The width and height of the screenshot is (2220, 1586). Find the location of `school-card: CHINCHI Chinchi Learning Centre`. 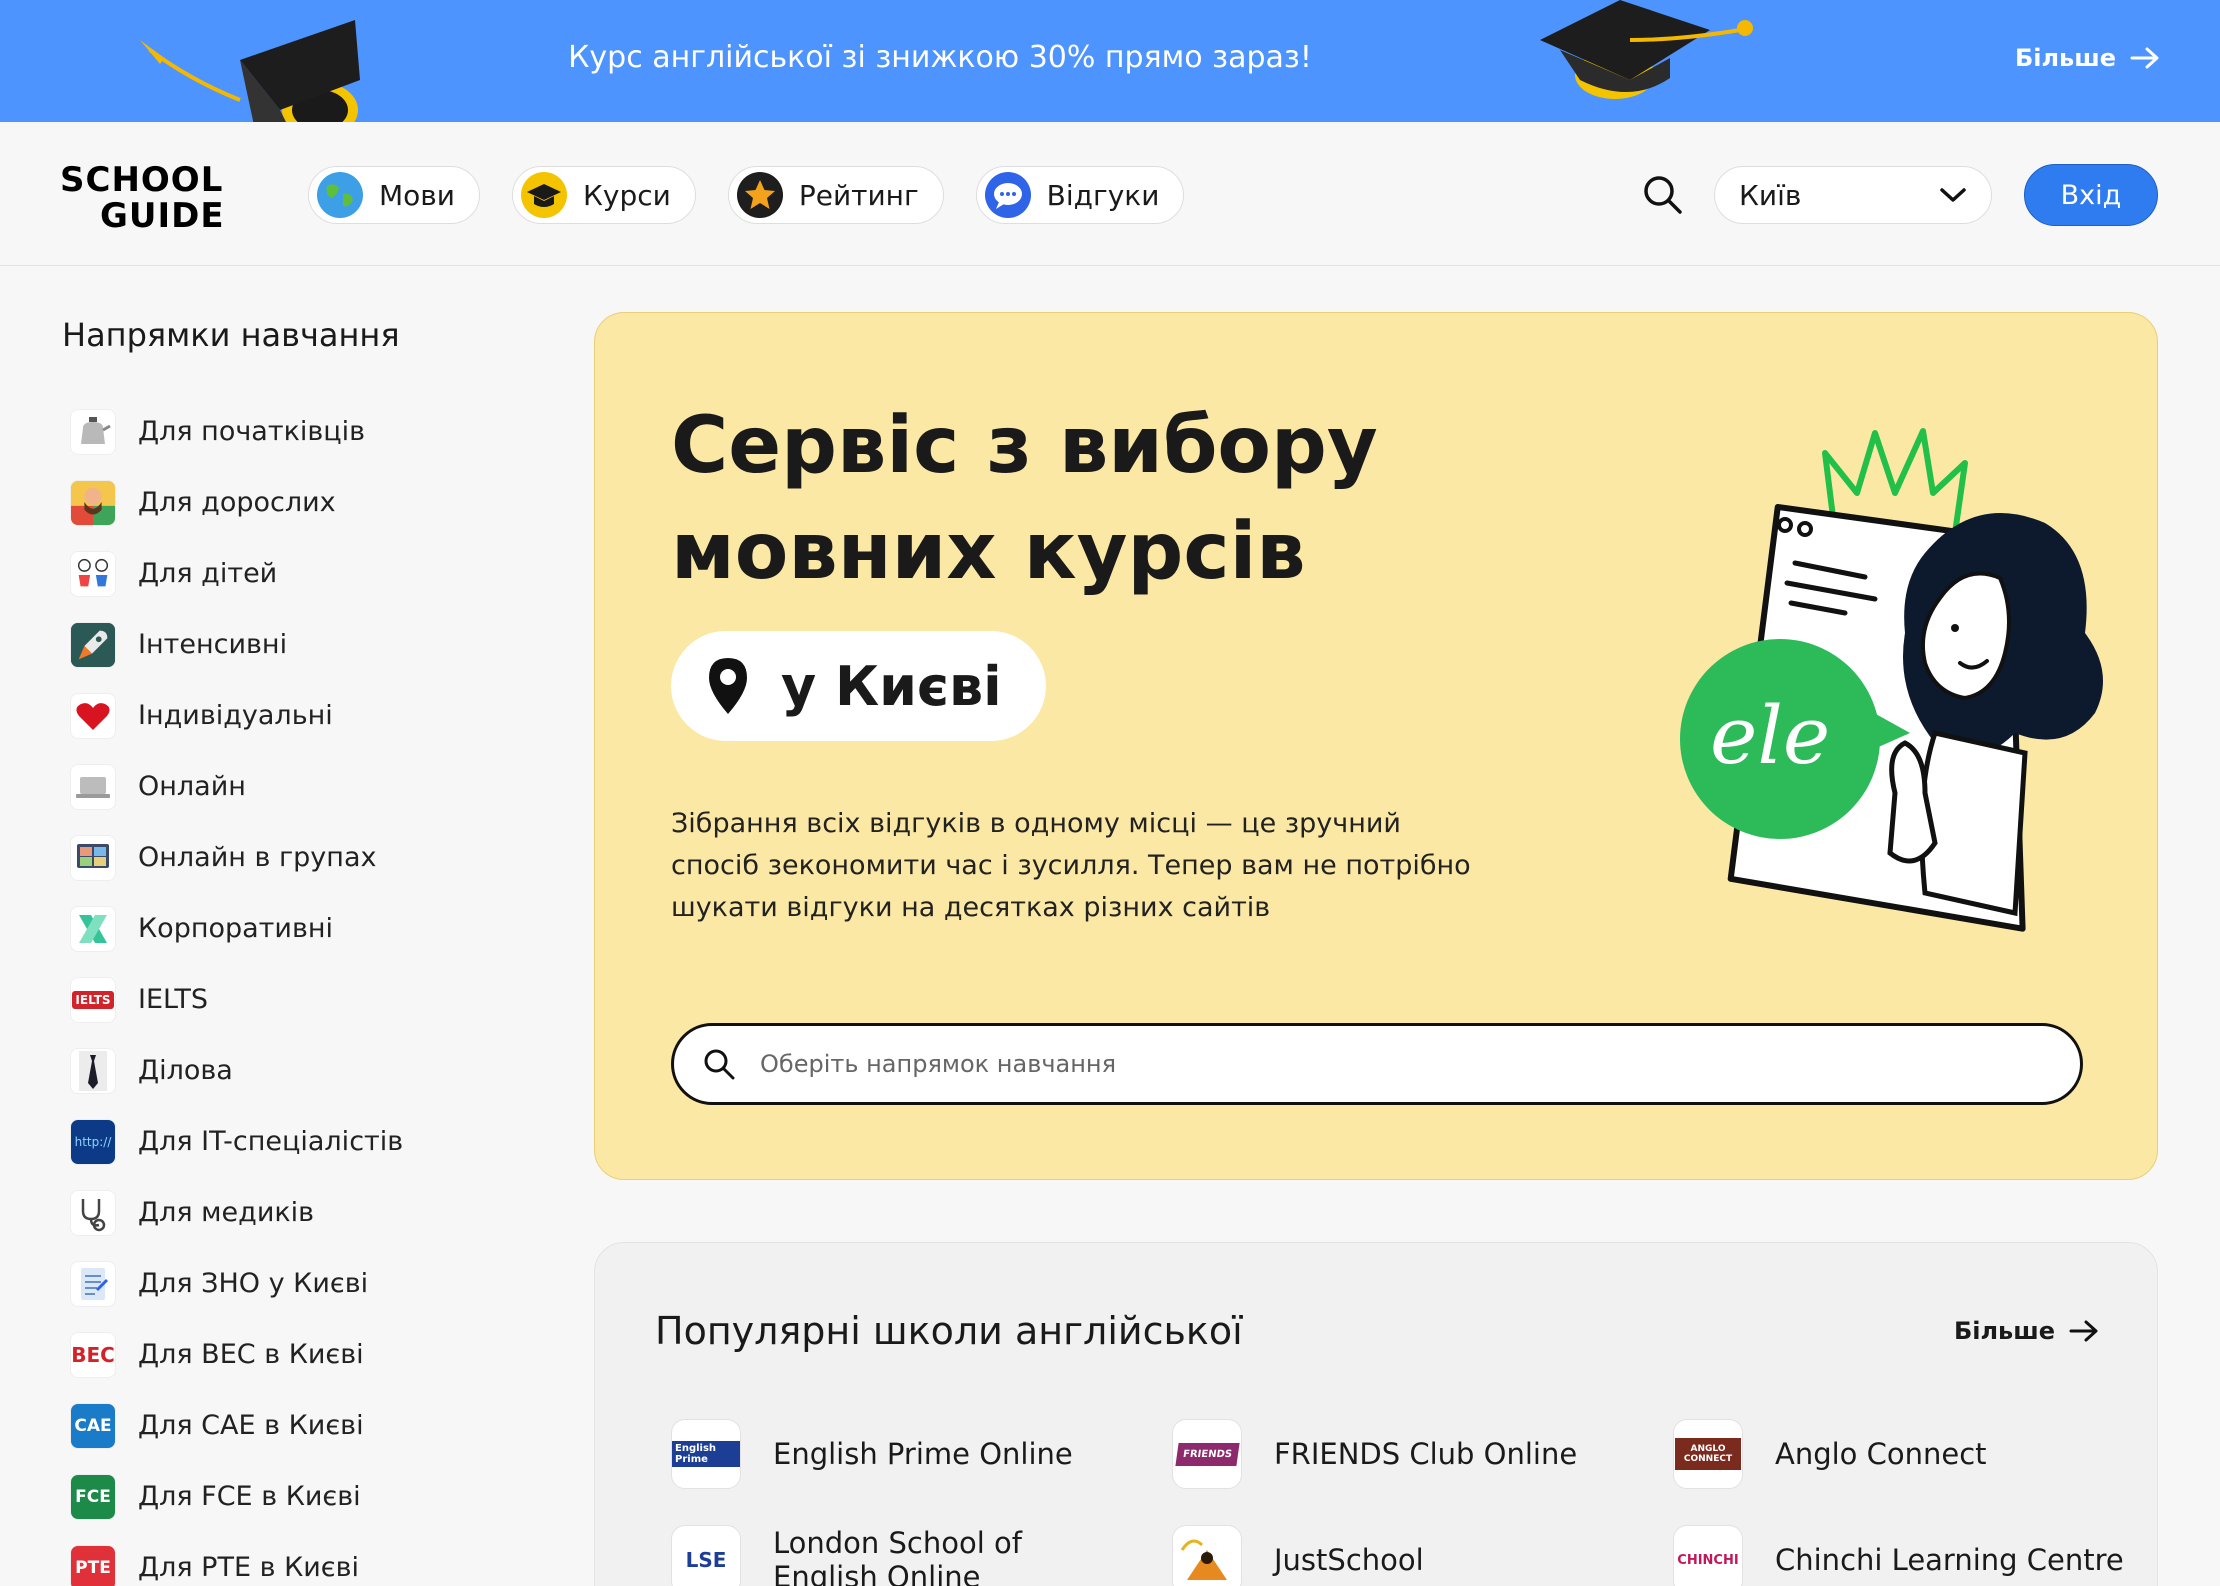

school-card: CHINCHI Chinchi Learning Centre is located at coordinates (1898, 1555).